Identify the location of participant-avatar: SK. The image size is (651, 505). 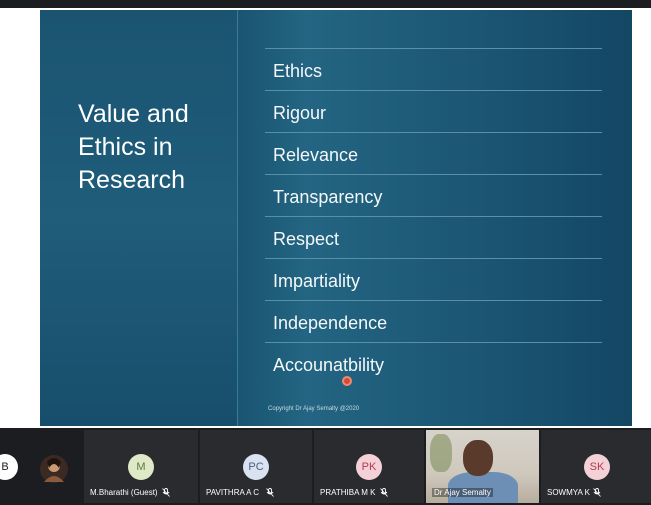
(597, 467).